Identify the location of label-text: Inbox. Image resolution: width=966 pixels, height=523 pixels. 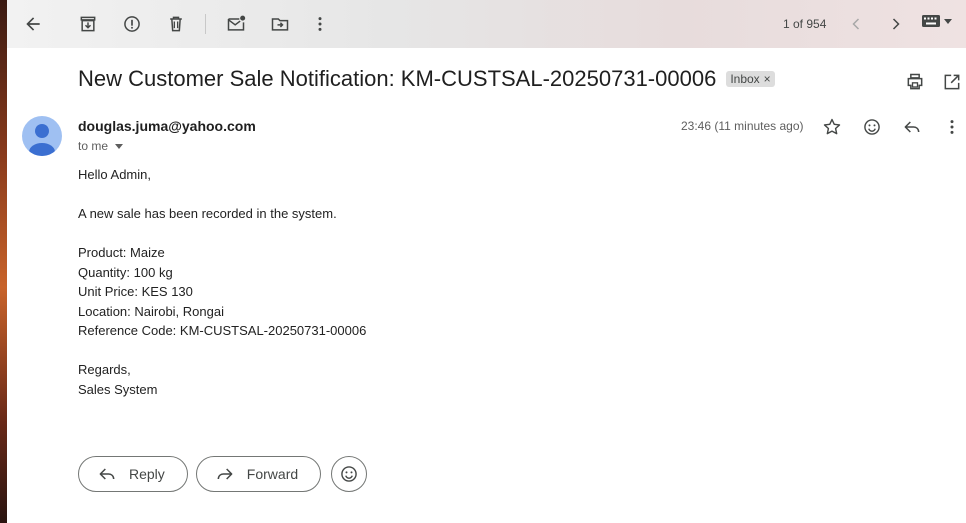
(745, 79).